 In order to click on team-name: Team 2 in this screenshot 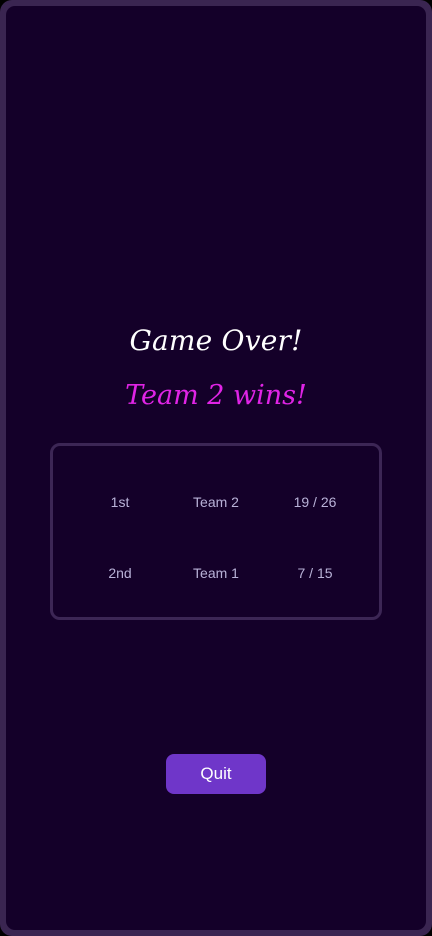, I will do `click(216, 502)`.